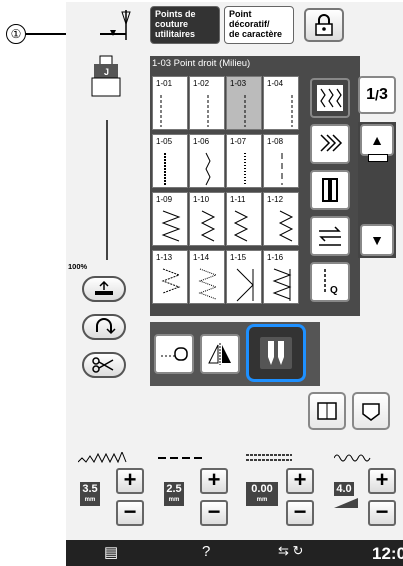  What do you see at coordinates (130, 481) in the screenshot?
I see `width-plus-button: +` at bounding box center [130, 481].